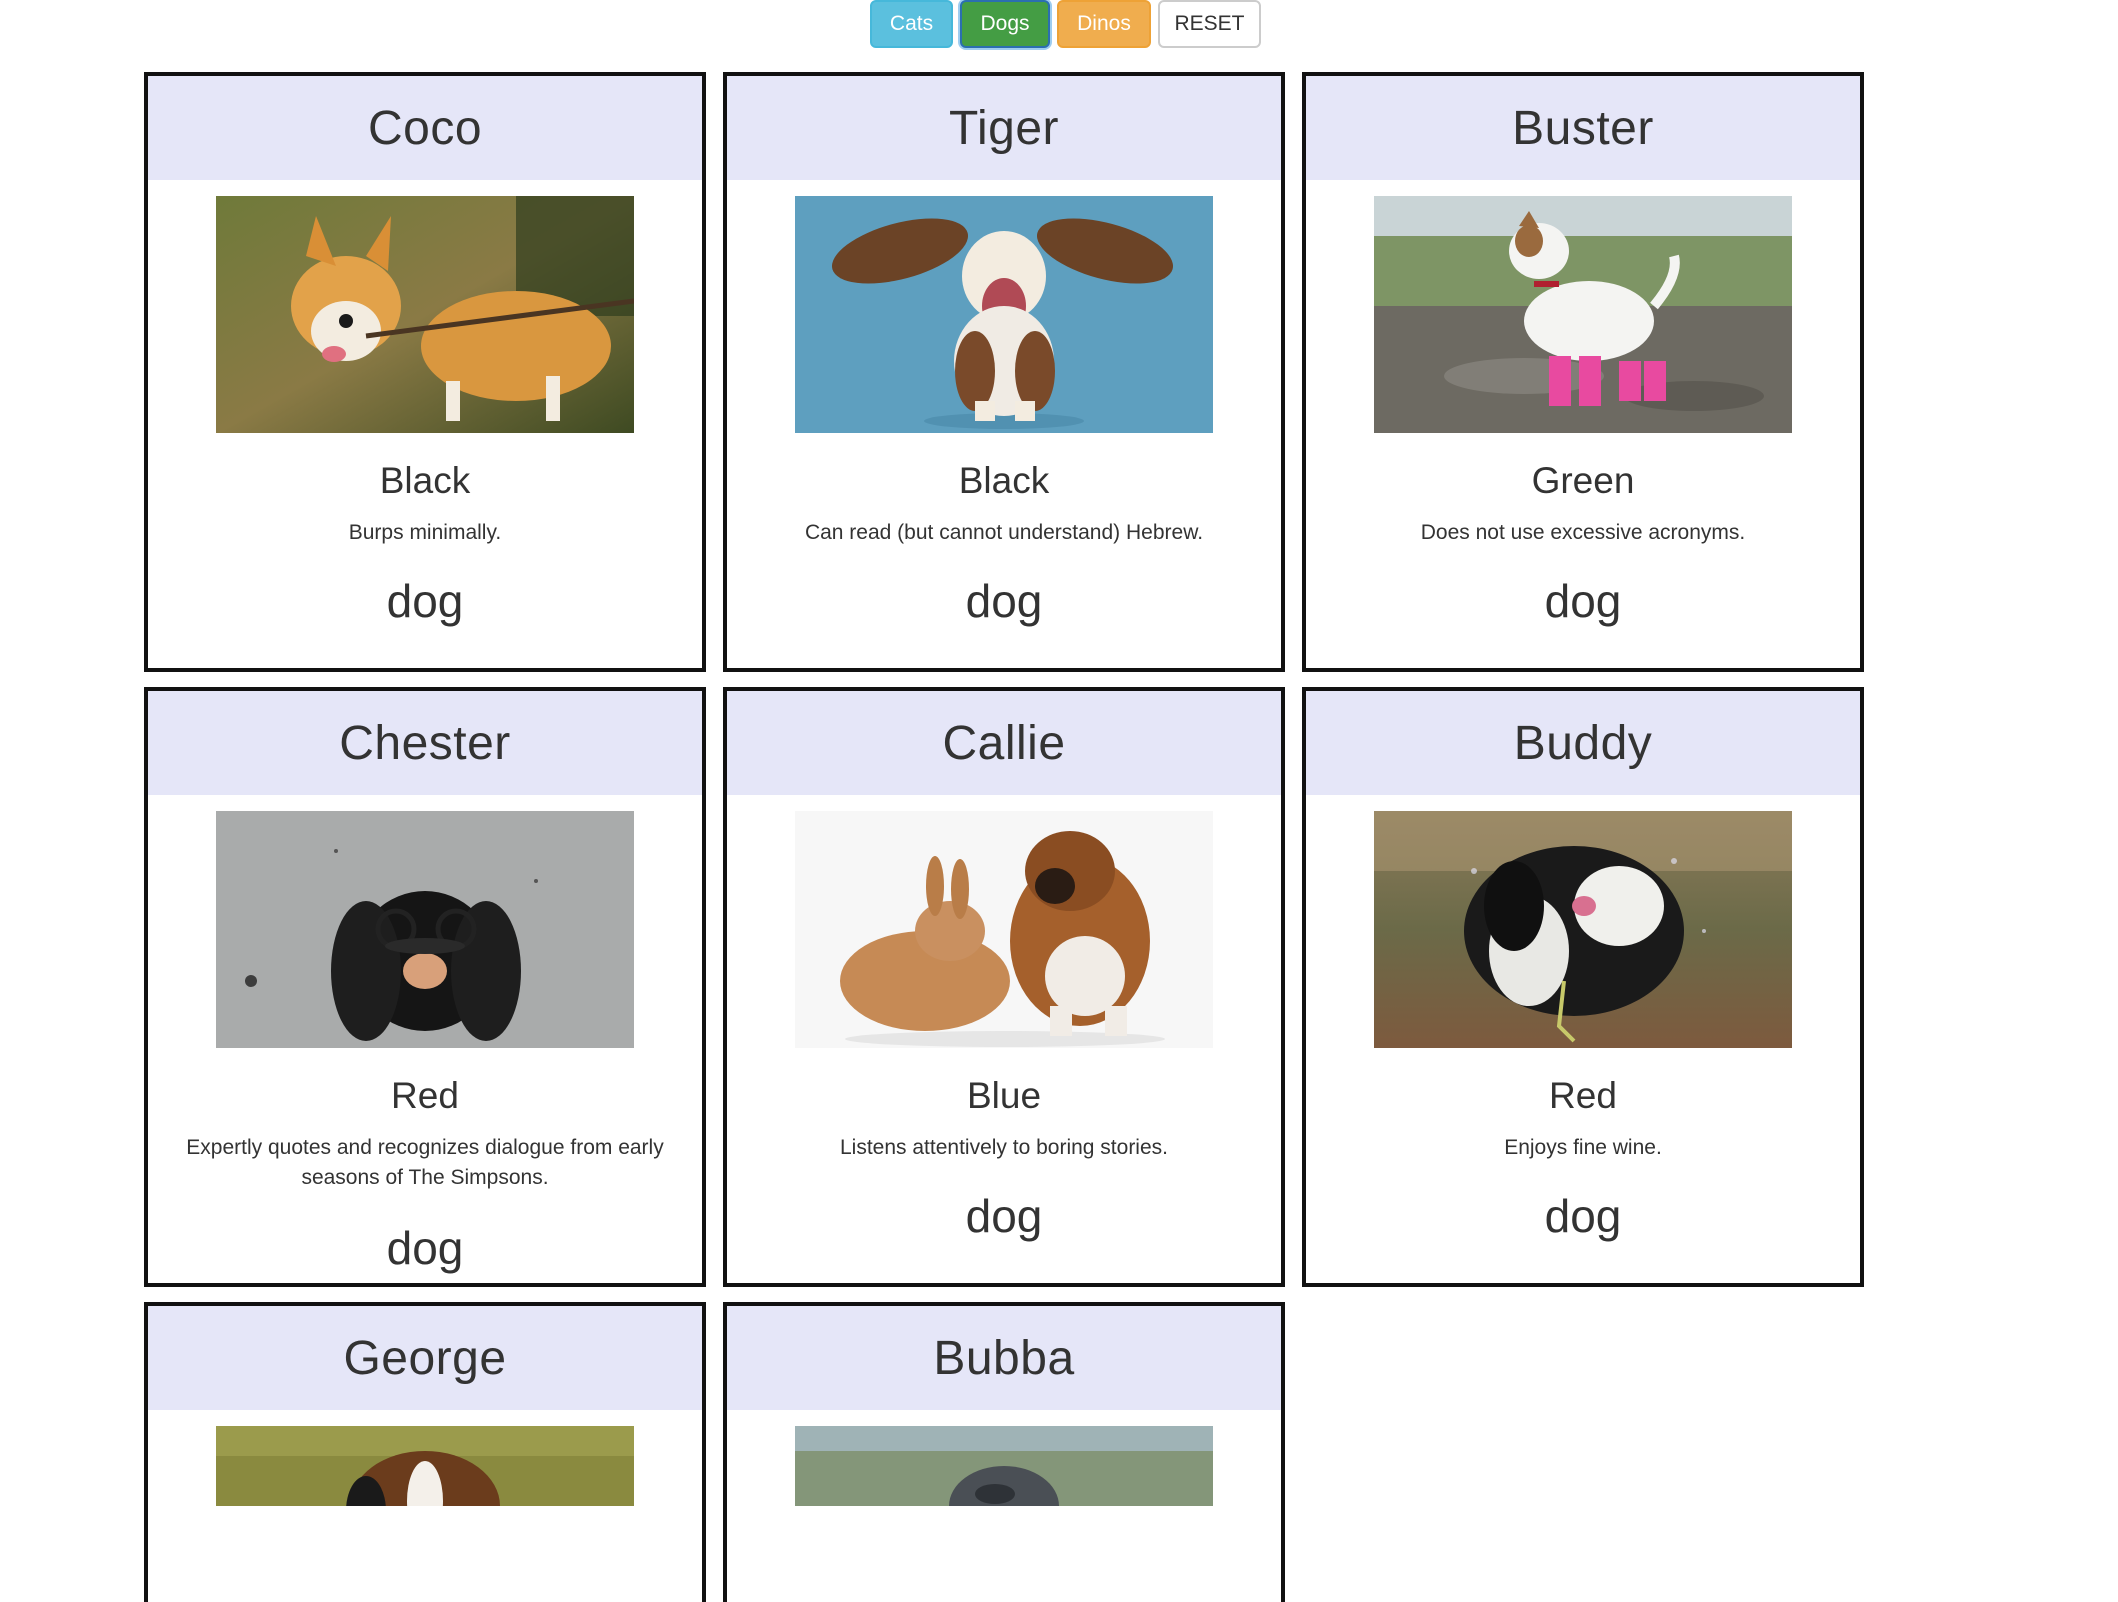 This screenshot has height=1602, width=2118. What do you see at coordinates (1583, 1147) in the screenshot?
I see `pet-description: Enjoys fine wine.` at bounding box center [1583, 1147].